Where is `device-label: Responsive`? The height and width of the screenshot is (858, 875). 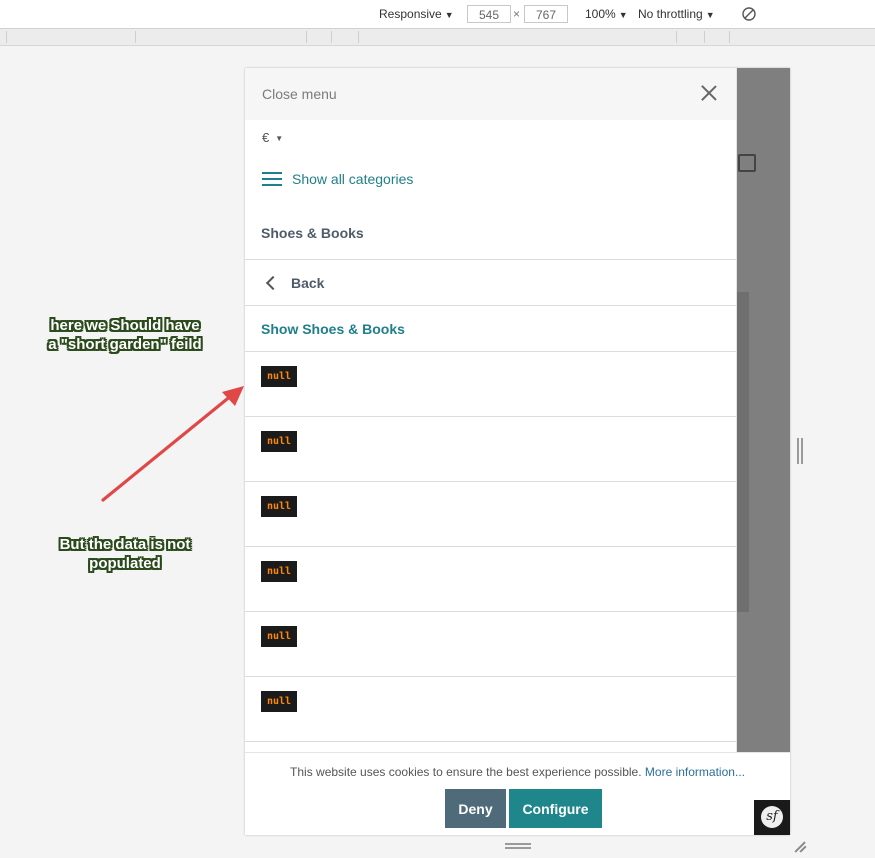
device-label: Responsive is located at coordinates (410, 14).